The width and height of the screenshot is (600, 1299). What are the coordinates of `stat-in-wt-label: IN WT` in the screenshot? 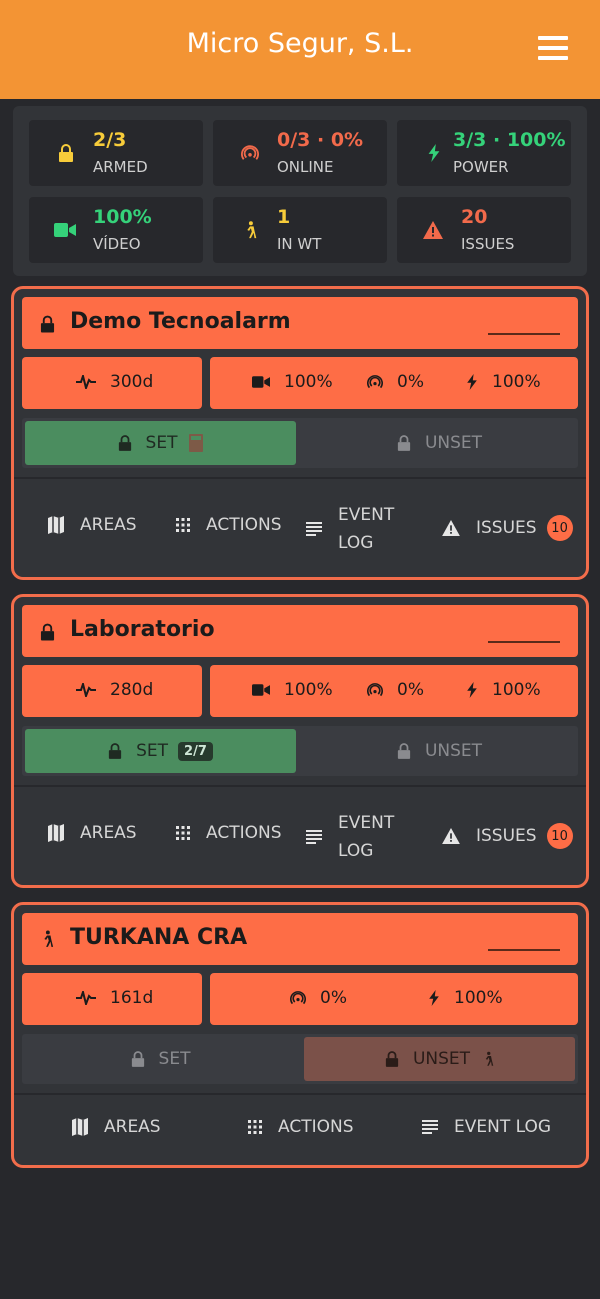 It's located at (299, 244).